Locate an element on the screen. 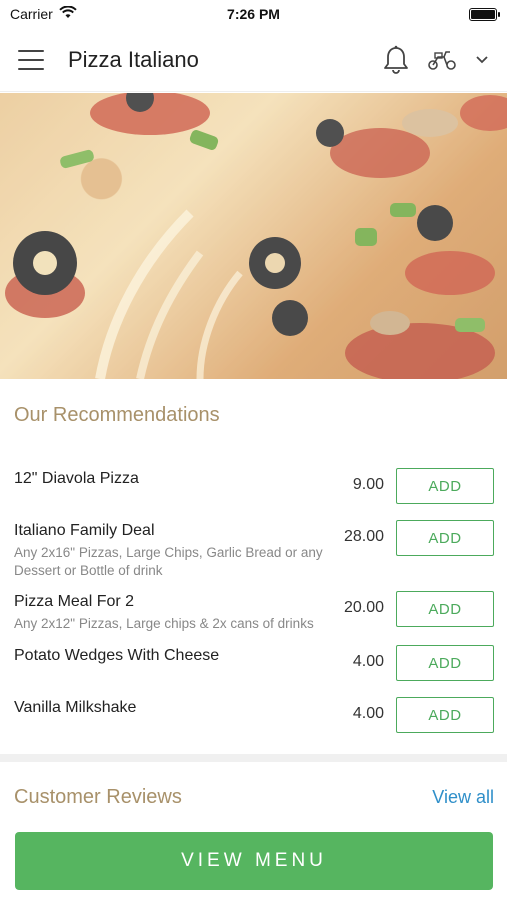 The width and height of the screenshot is (507, 900). reviews-title: Customer Reviews is located at coordinates (98, 797).